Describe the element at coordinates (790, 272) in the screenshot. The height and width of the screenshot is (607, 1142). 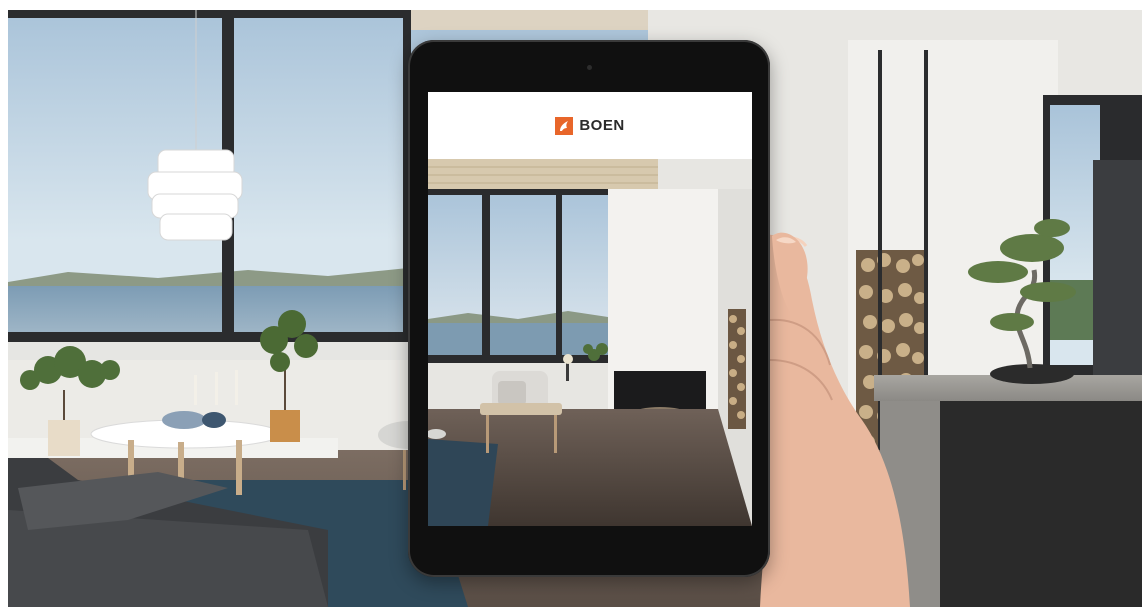
I see `thumb` at that location.